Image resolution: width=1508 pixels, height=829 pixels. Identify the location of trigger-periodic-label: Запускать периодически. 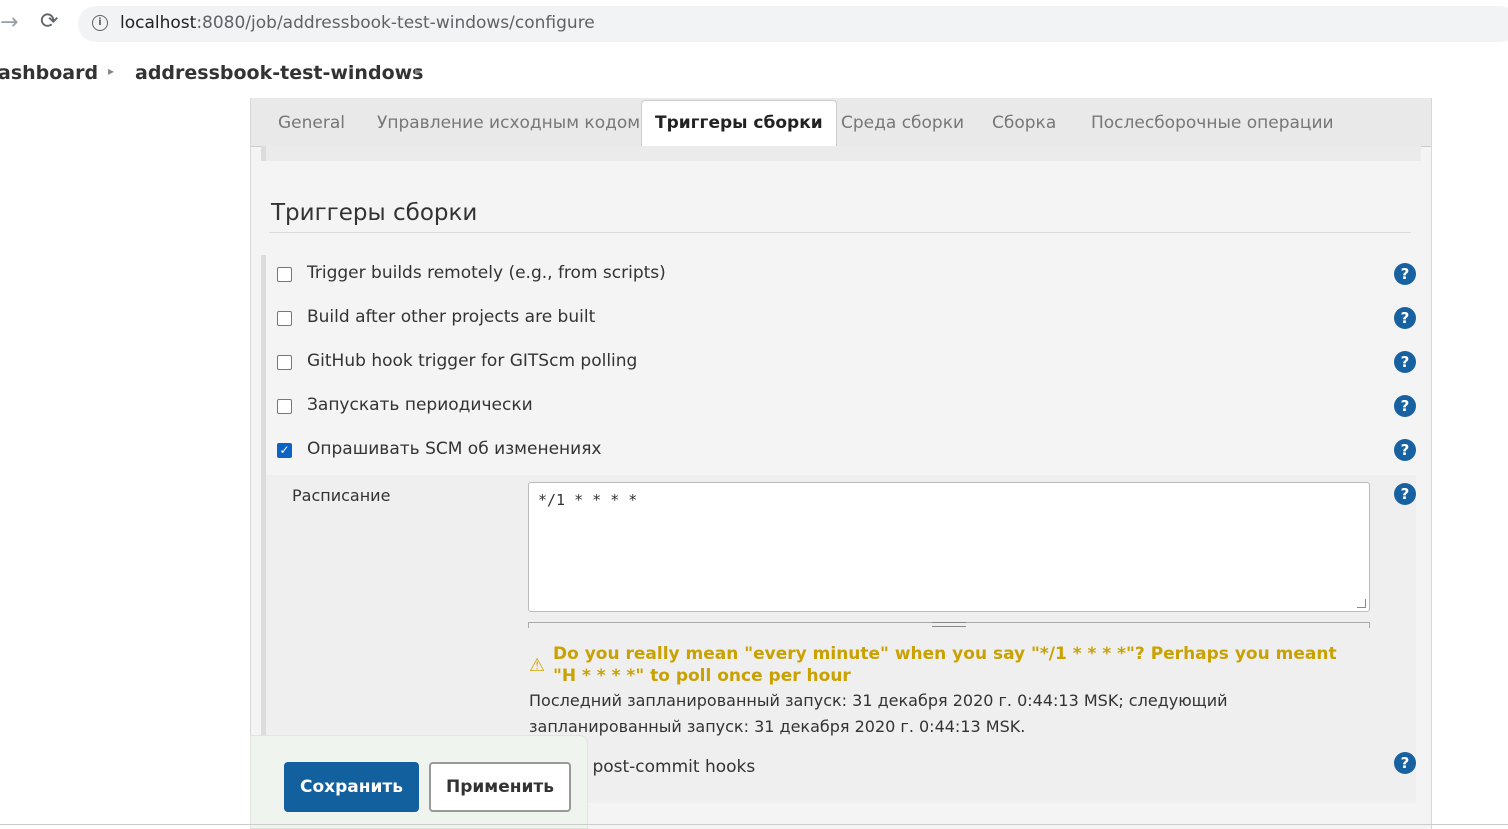
(420, 405).